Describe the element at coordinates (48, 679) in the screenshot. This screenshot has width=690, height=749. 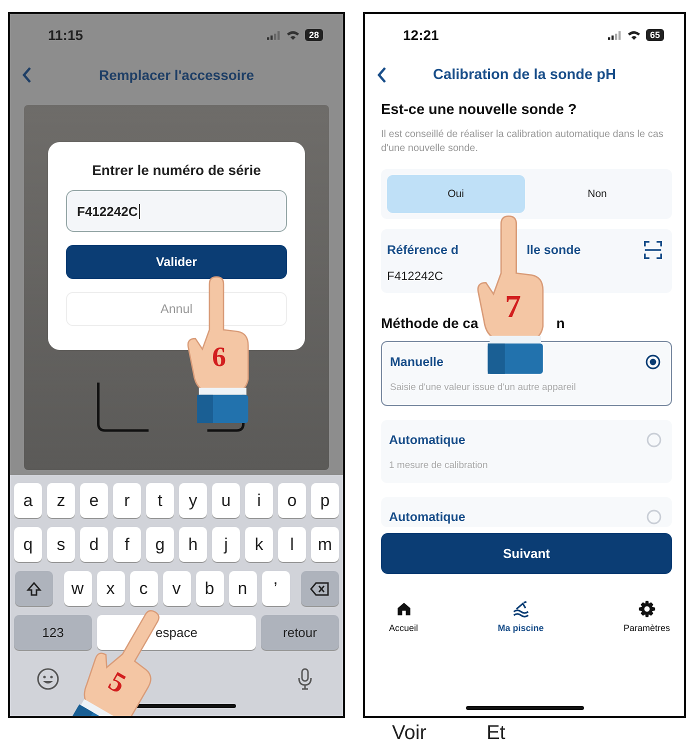
I see `emoji-icon` at that location.